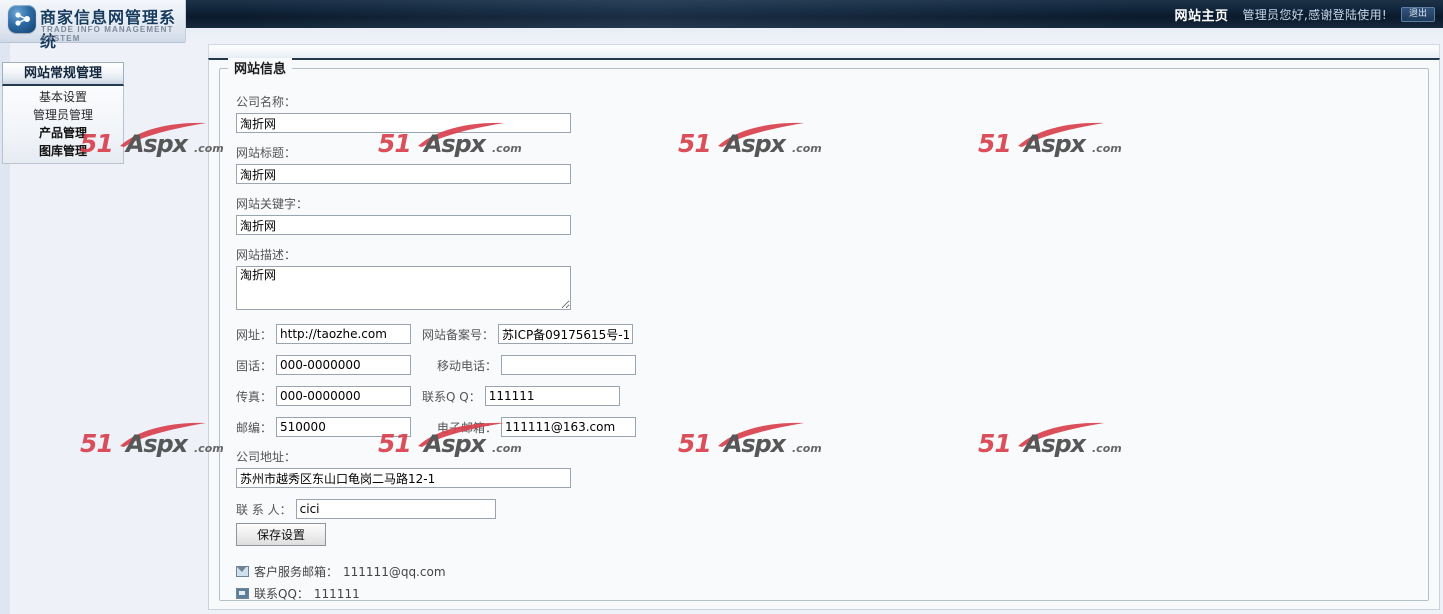 The width and height of the screenshot is (1443, 614). I want to click on url-label: 网址：, so click(254, 334).